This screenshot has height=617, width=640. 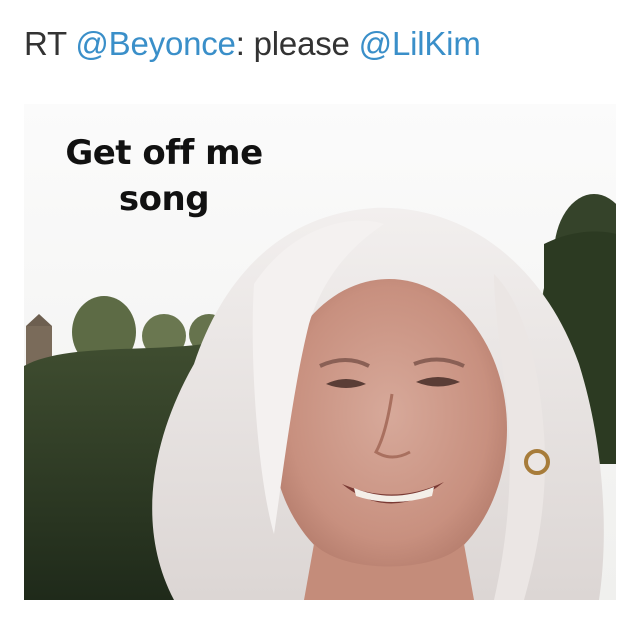 I want to click on tweet-prefix: RT, so click(x=45, y=43).